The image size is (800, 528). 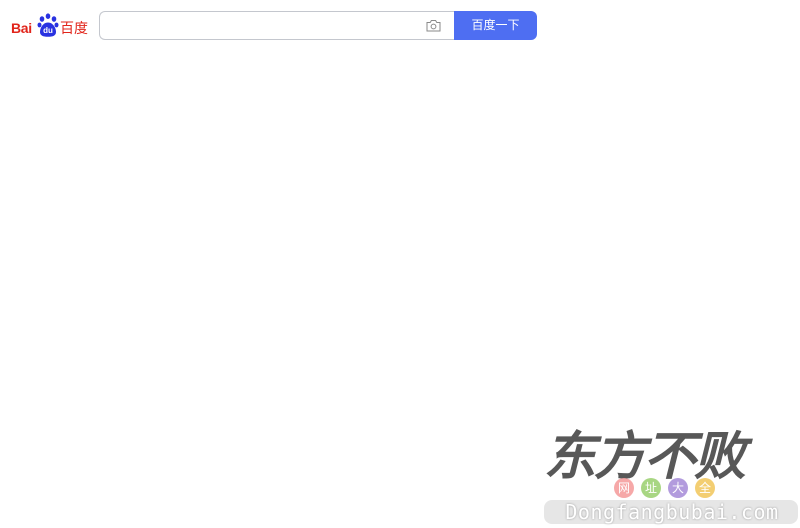 I want to click on search-box, so click(x=277, y=25).